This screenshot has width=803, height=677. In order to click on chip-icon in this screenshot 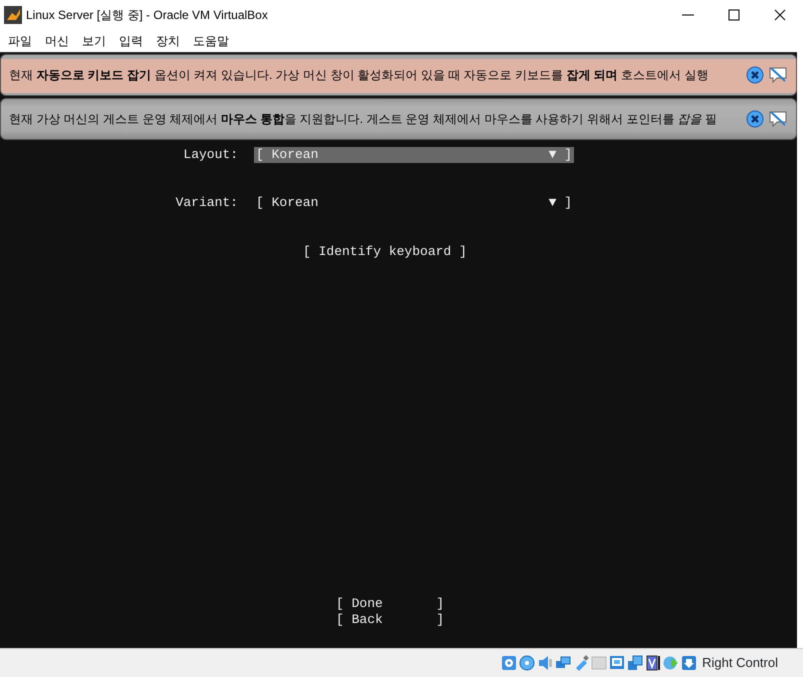, I will do `click(653, 663)`.